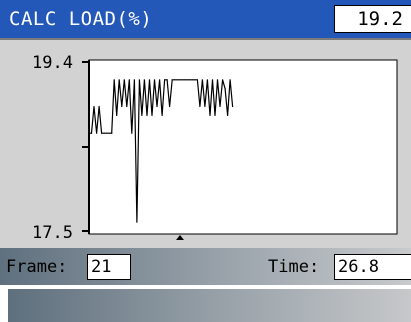 This screenshot has height=322, width=411. What do you see at coordinates (380, 19) in the screenshot?
I see `current-value: 19.2` at bounding box center [380, 19].